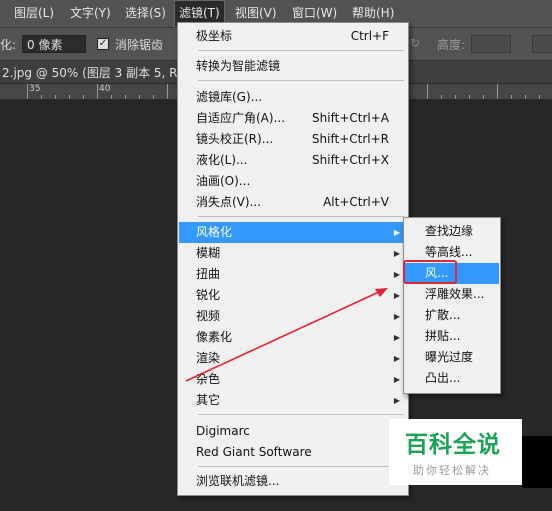  I want to click on watermark-subtitle: 助你轻松解决, so click(452, 470).